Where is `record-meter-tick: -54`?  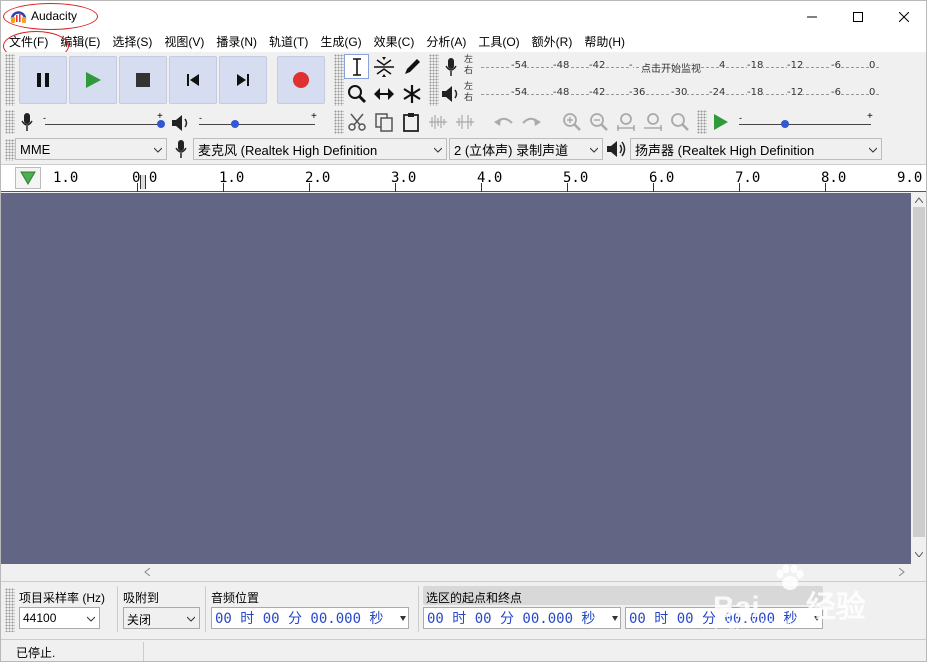
record-meter-tick: -54 is located at coordinates (519, 65).